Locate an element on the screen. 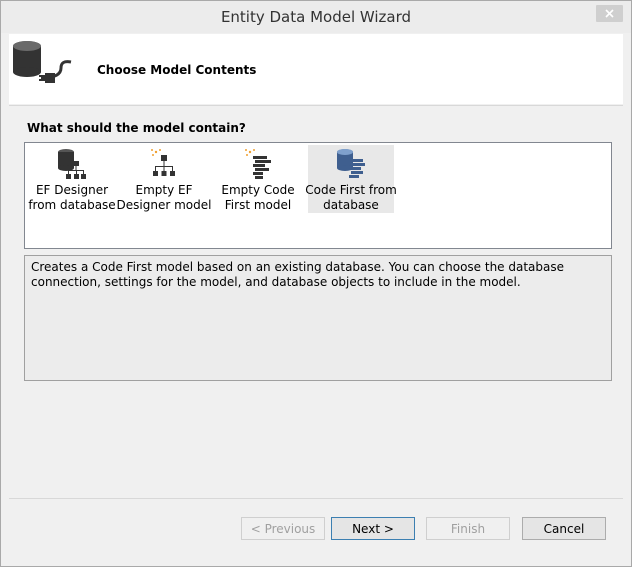 The image size is (632, 567). choice-label: Code First from database is located at coordinates (351, 197).